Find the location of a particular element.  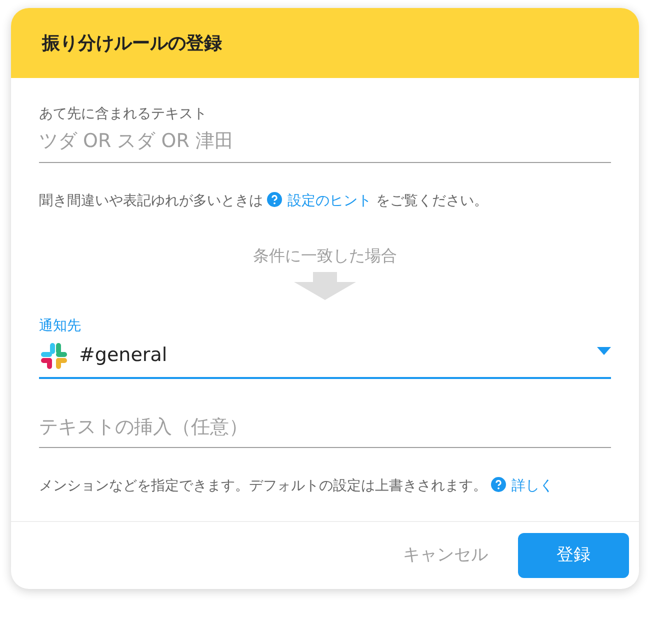

hint-text: 聞き間違いや表記ゆれが多いときは 設定のヒント をご覧ください。 is located at coordinates (264, 200).